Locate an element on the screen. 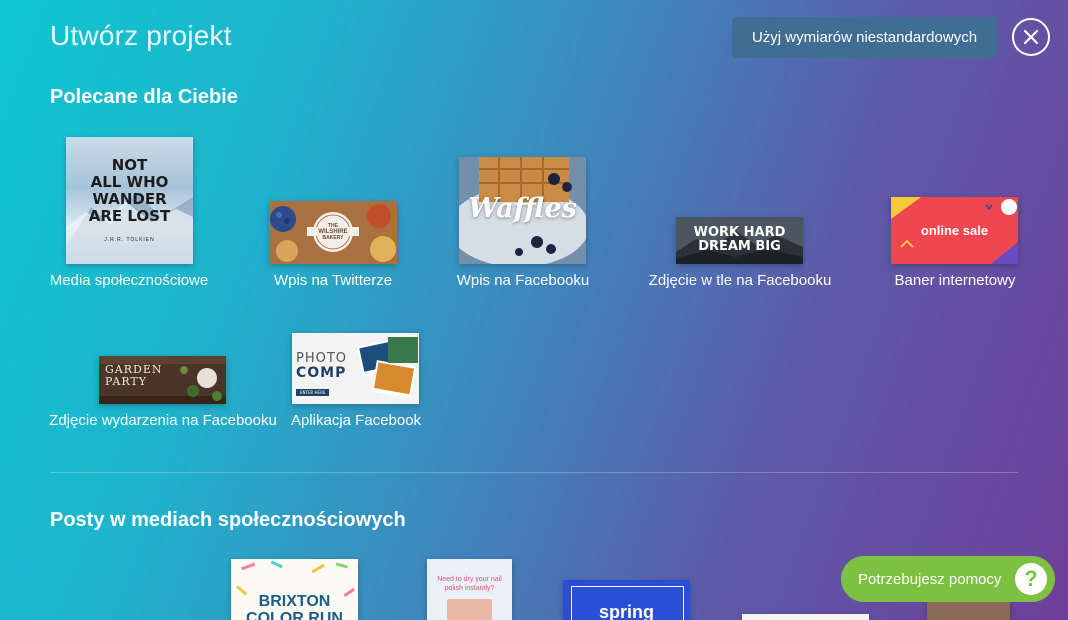 This screenshot has width=1068, height=620. section-title-recommended: Polecane dla Ciebie is located at coordinates (144, 97).